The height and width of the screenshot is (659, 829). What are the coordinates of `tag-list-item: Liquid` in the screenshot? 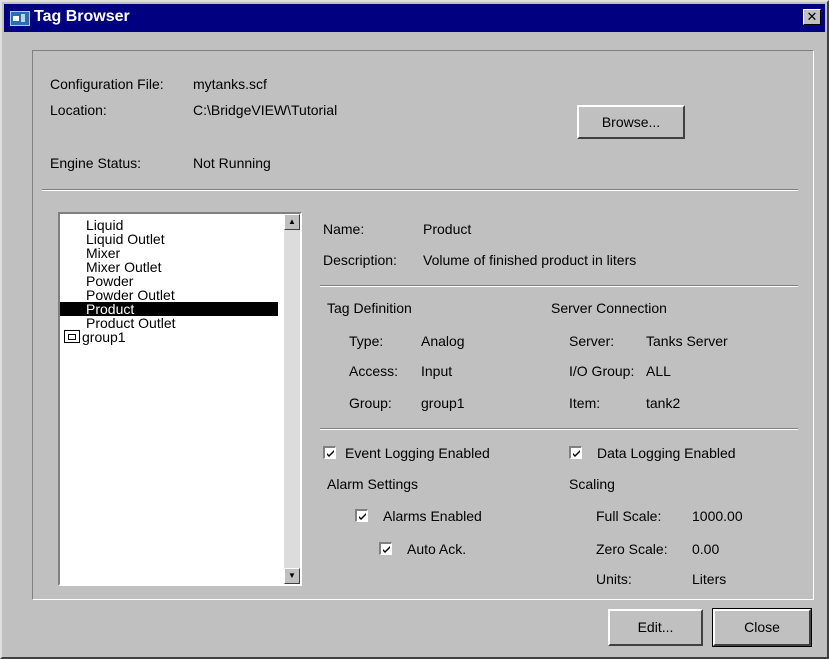 It's located at (169, 225).